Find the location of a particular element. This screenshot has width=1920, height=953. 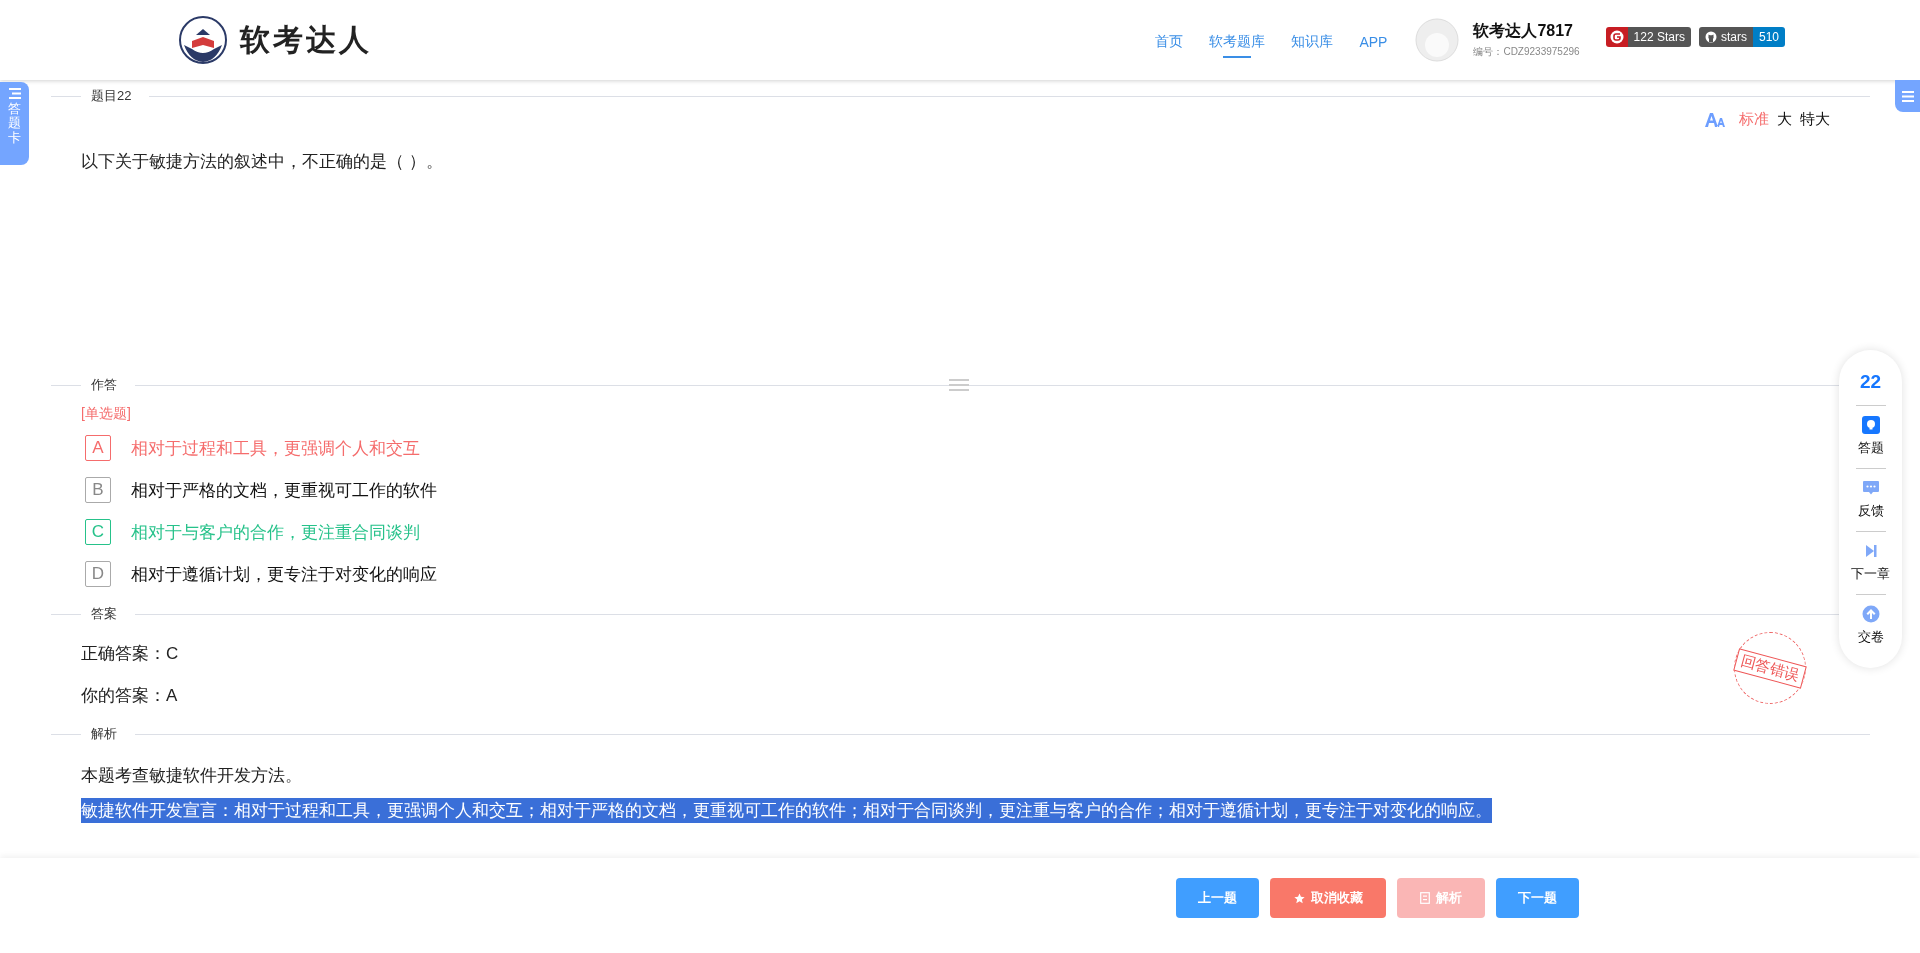

avatar is located at coordinates (1437, 40).